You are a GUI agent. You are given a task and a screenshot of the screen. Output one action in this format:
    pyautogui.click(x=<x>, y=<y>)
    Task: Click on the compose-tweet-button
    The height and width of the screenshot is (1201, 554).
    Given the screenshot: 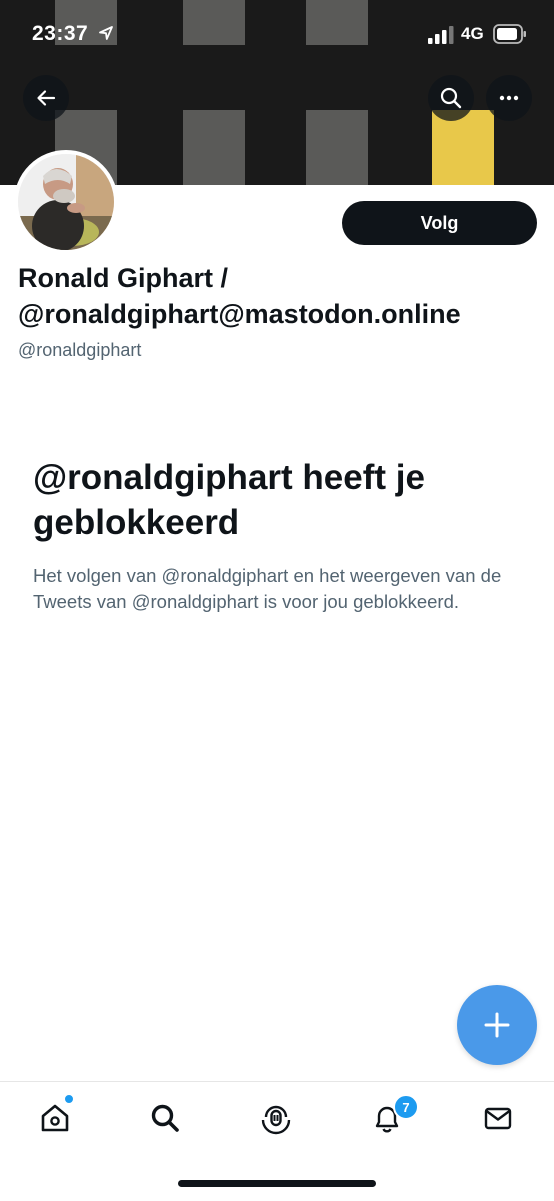 What is the action you would take?
    pyautogui.click(x=497, y=1025)
    